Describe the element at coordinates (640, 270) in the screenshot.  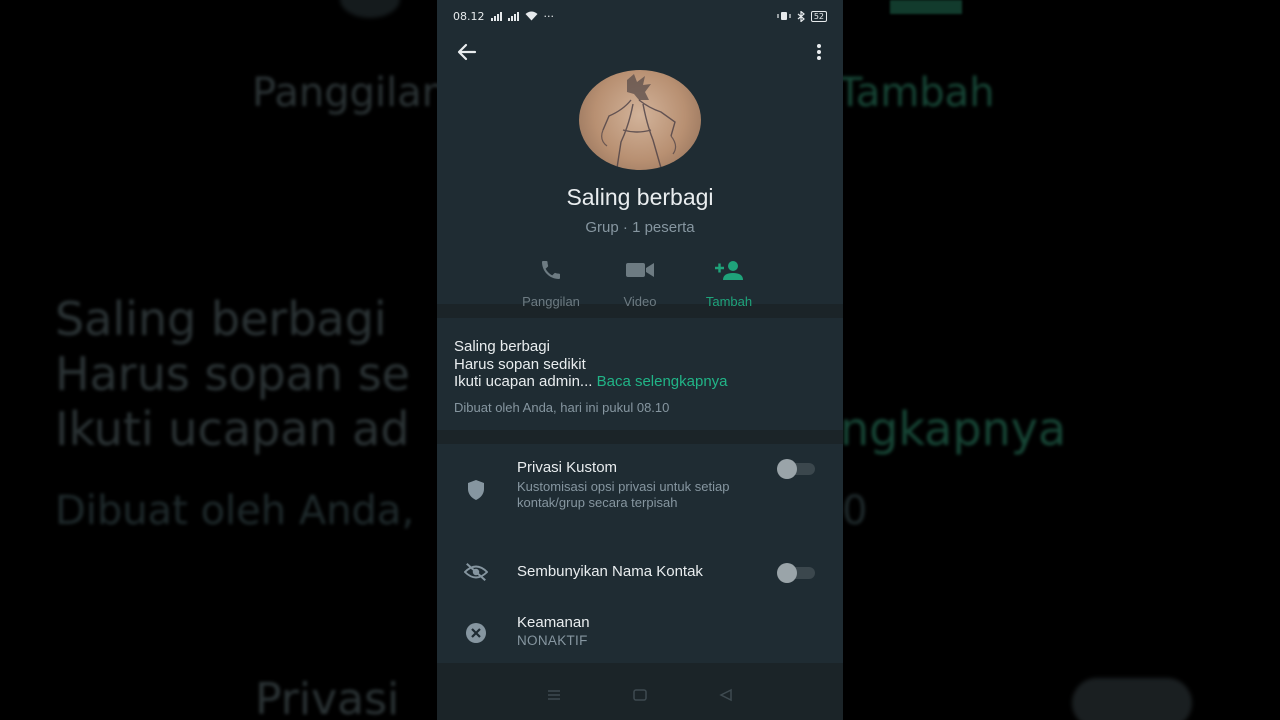
I see `video-icon` at that location.